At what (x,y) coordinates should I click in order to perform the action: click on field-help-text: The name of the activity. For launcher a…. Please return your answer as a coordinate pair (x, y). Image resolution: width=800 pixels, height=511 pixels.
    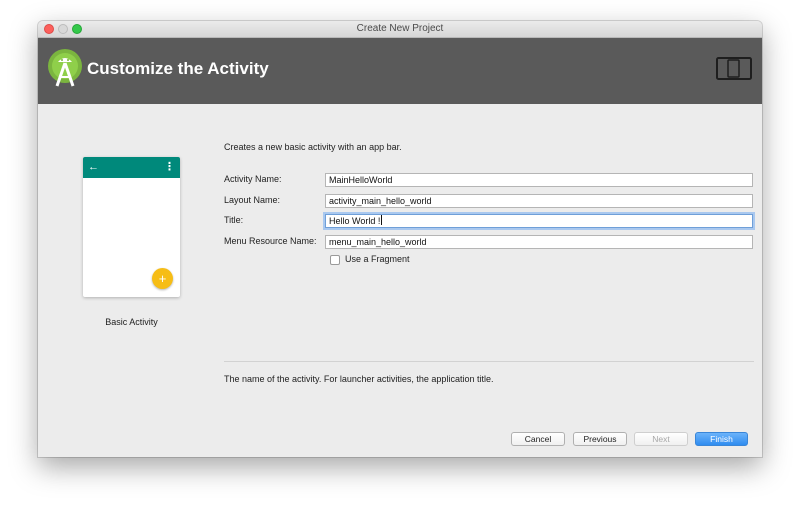
    Looking at the image, I should click on (359, 379).